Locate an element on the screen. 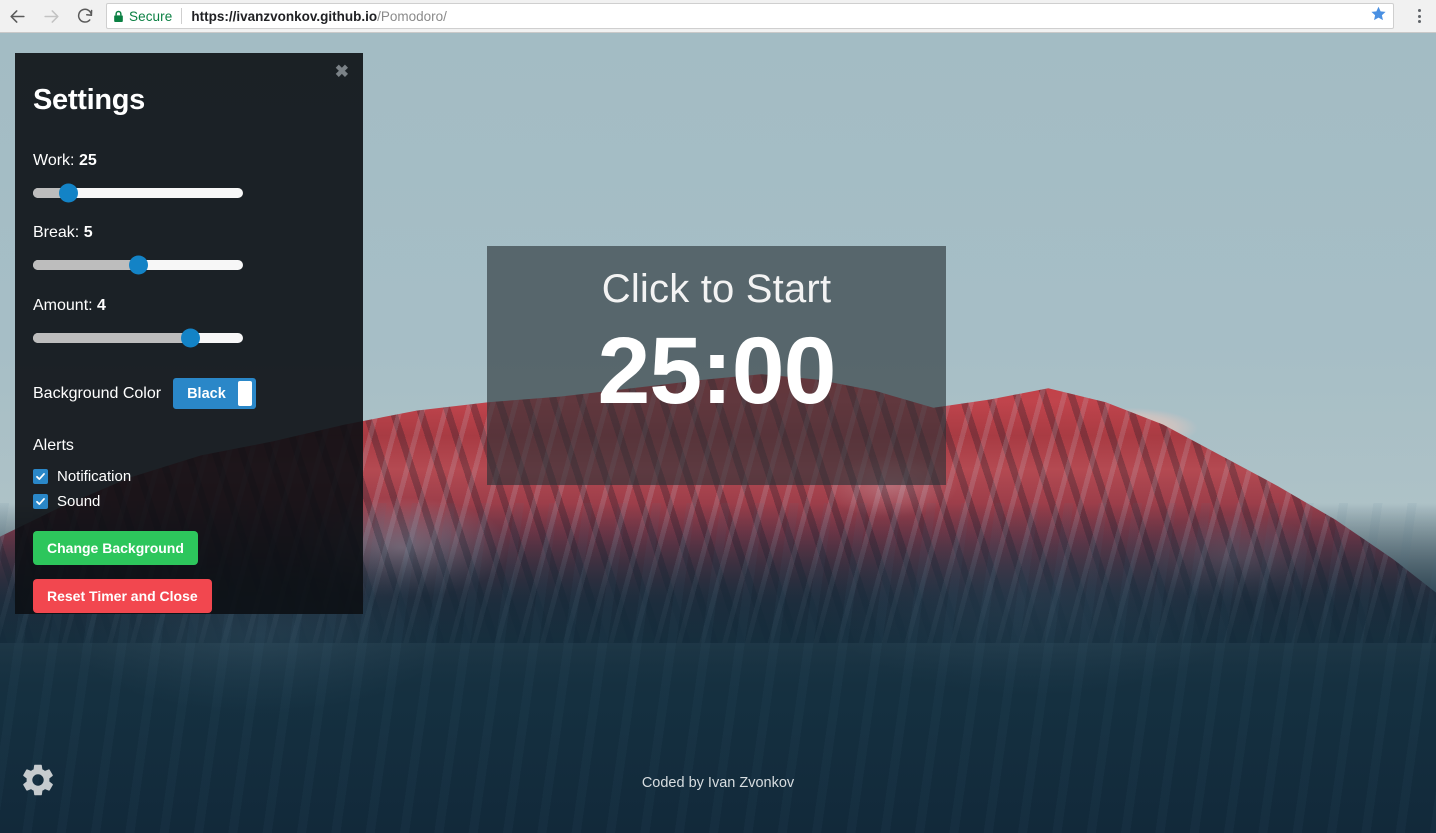 This screenshot has height=833, width=1436. sound-checkbox is located at coordinates (40, 501).